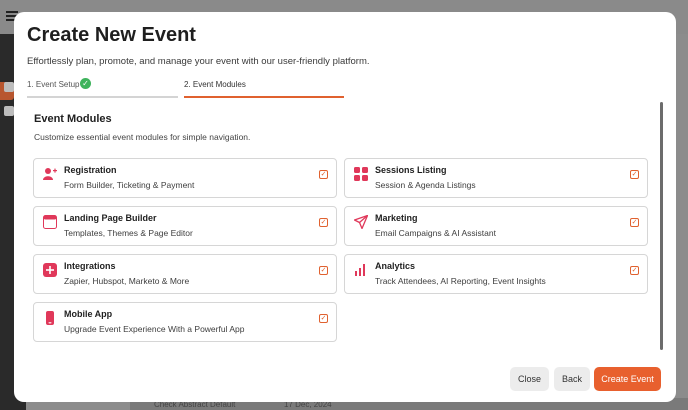 The width and height of the screenshot is (688, 410). I want to click on browser-window-icon, so click(50, 222).